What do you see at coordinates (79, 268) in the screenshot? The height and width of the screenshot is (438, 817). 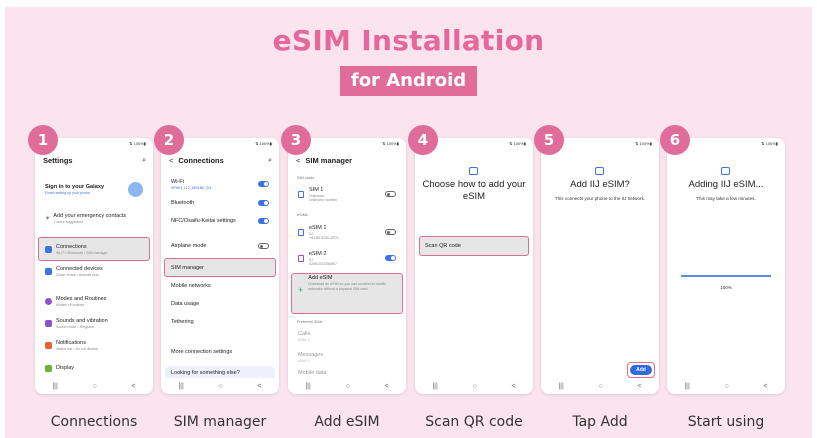 I see `item-title: Connected devices` at bounding box center [79, 268].